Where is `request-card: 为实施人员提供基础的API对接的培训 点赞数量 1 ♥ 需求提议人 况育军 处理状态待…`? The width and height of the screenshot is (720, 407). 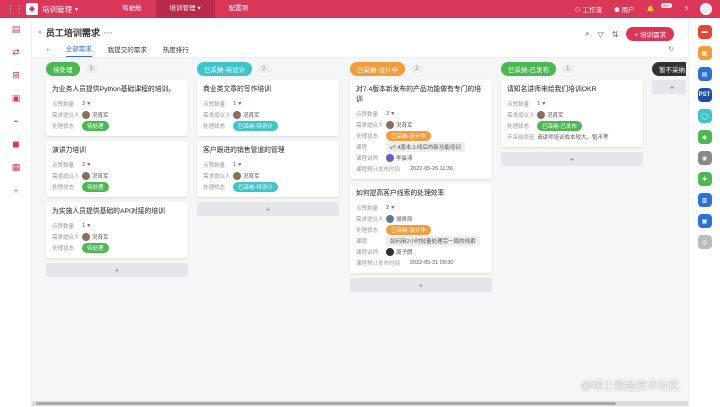
request-card: 为实施人员提供基础的API对接的培训 点赞数量 1 ♥ 需求提议人 况育军 处理状态待… is located at coordinates (117, 230).